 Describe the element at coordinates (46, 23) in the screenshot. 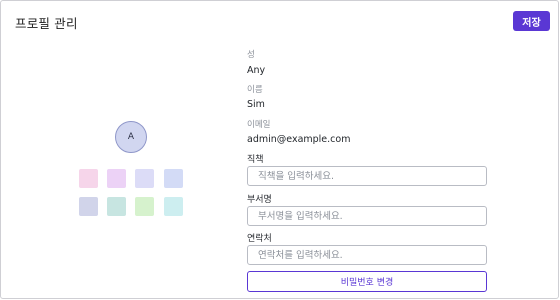

I see `page-title: 프로필 관리` at that location.